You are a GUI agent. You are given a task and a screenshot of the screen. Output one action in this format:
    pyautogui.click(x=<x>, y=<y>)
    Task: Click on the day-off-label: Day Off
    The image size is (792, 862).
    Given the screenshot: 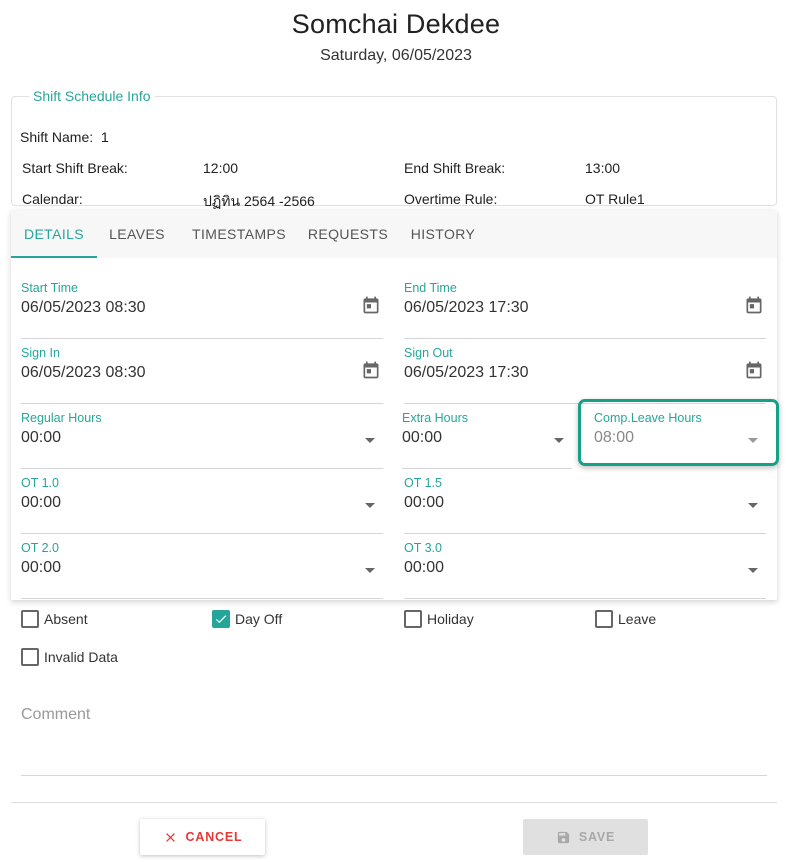 What is the action you would take?
    pyautogui.click(x=259, y=619)
    